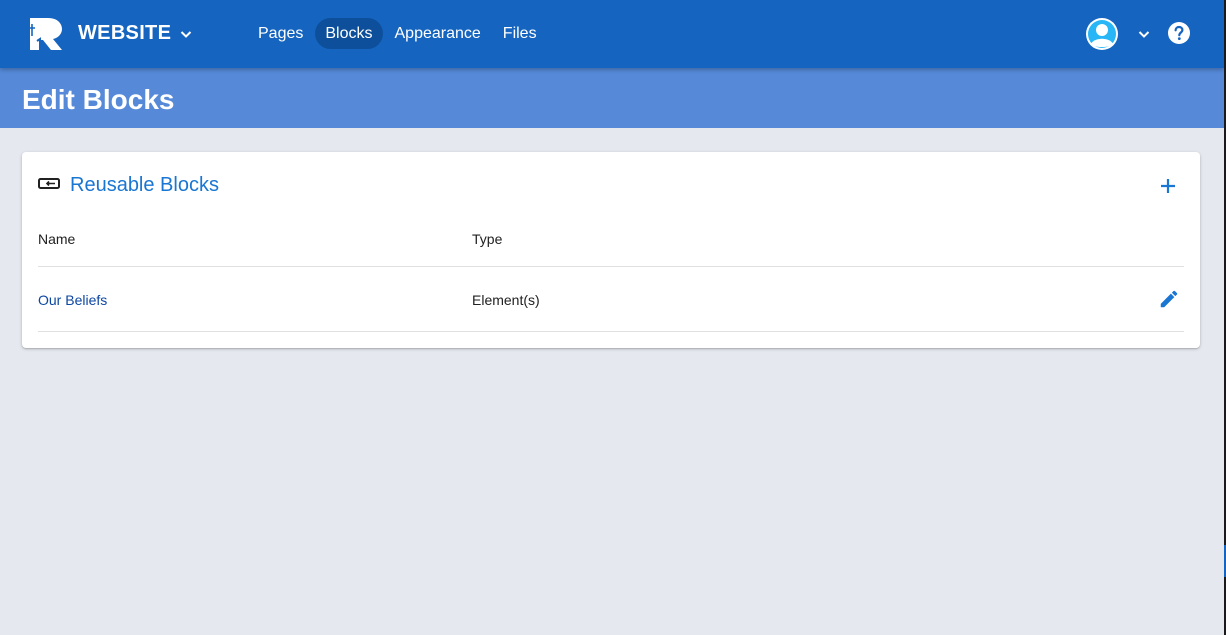 The image size is (1226, 635). What do you see at coordinates (612, 34) in the screenshot?
I see `top-app-bar: WEBSITE Pages Blocks Appearance Files` at bounding box center [612, 34].